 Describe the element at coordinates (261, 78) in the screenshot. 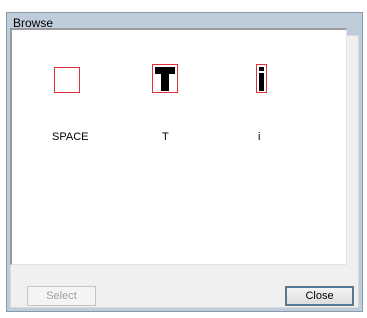

I see `glyph-preview-i` at that location.